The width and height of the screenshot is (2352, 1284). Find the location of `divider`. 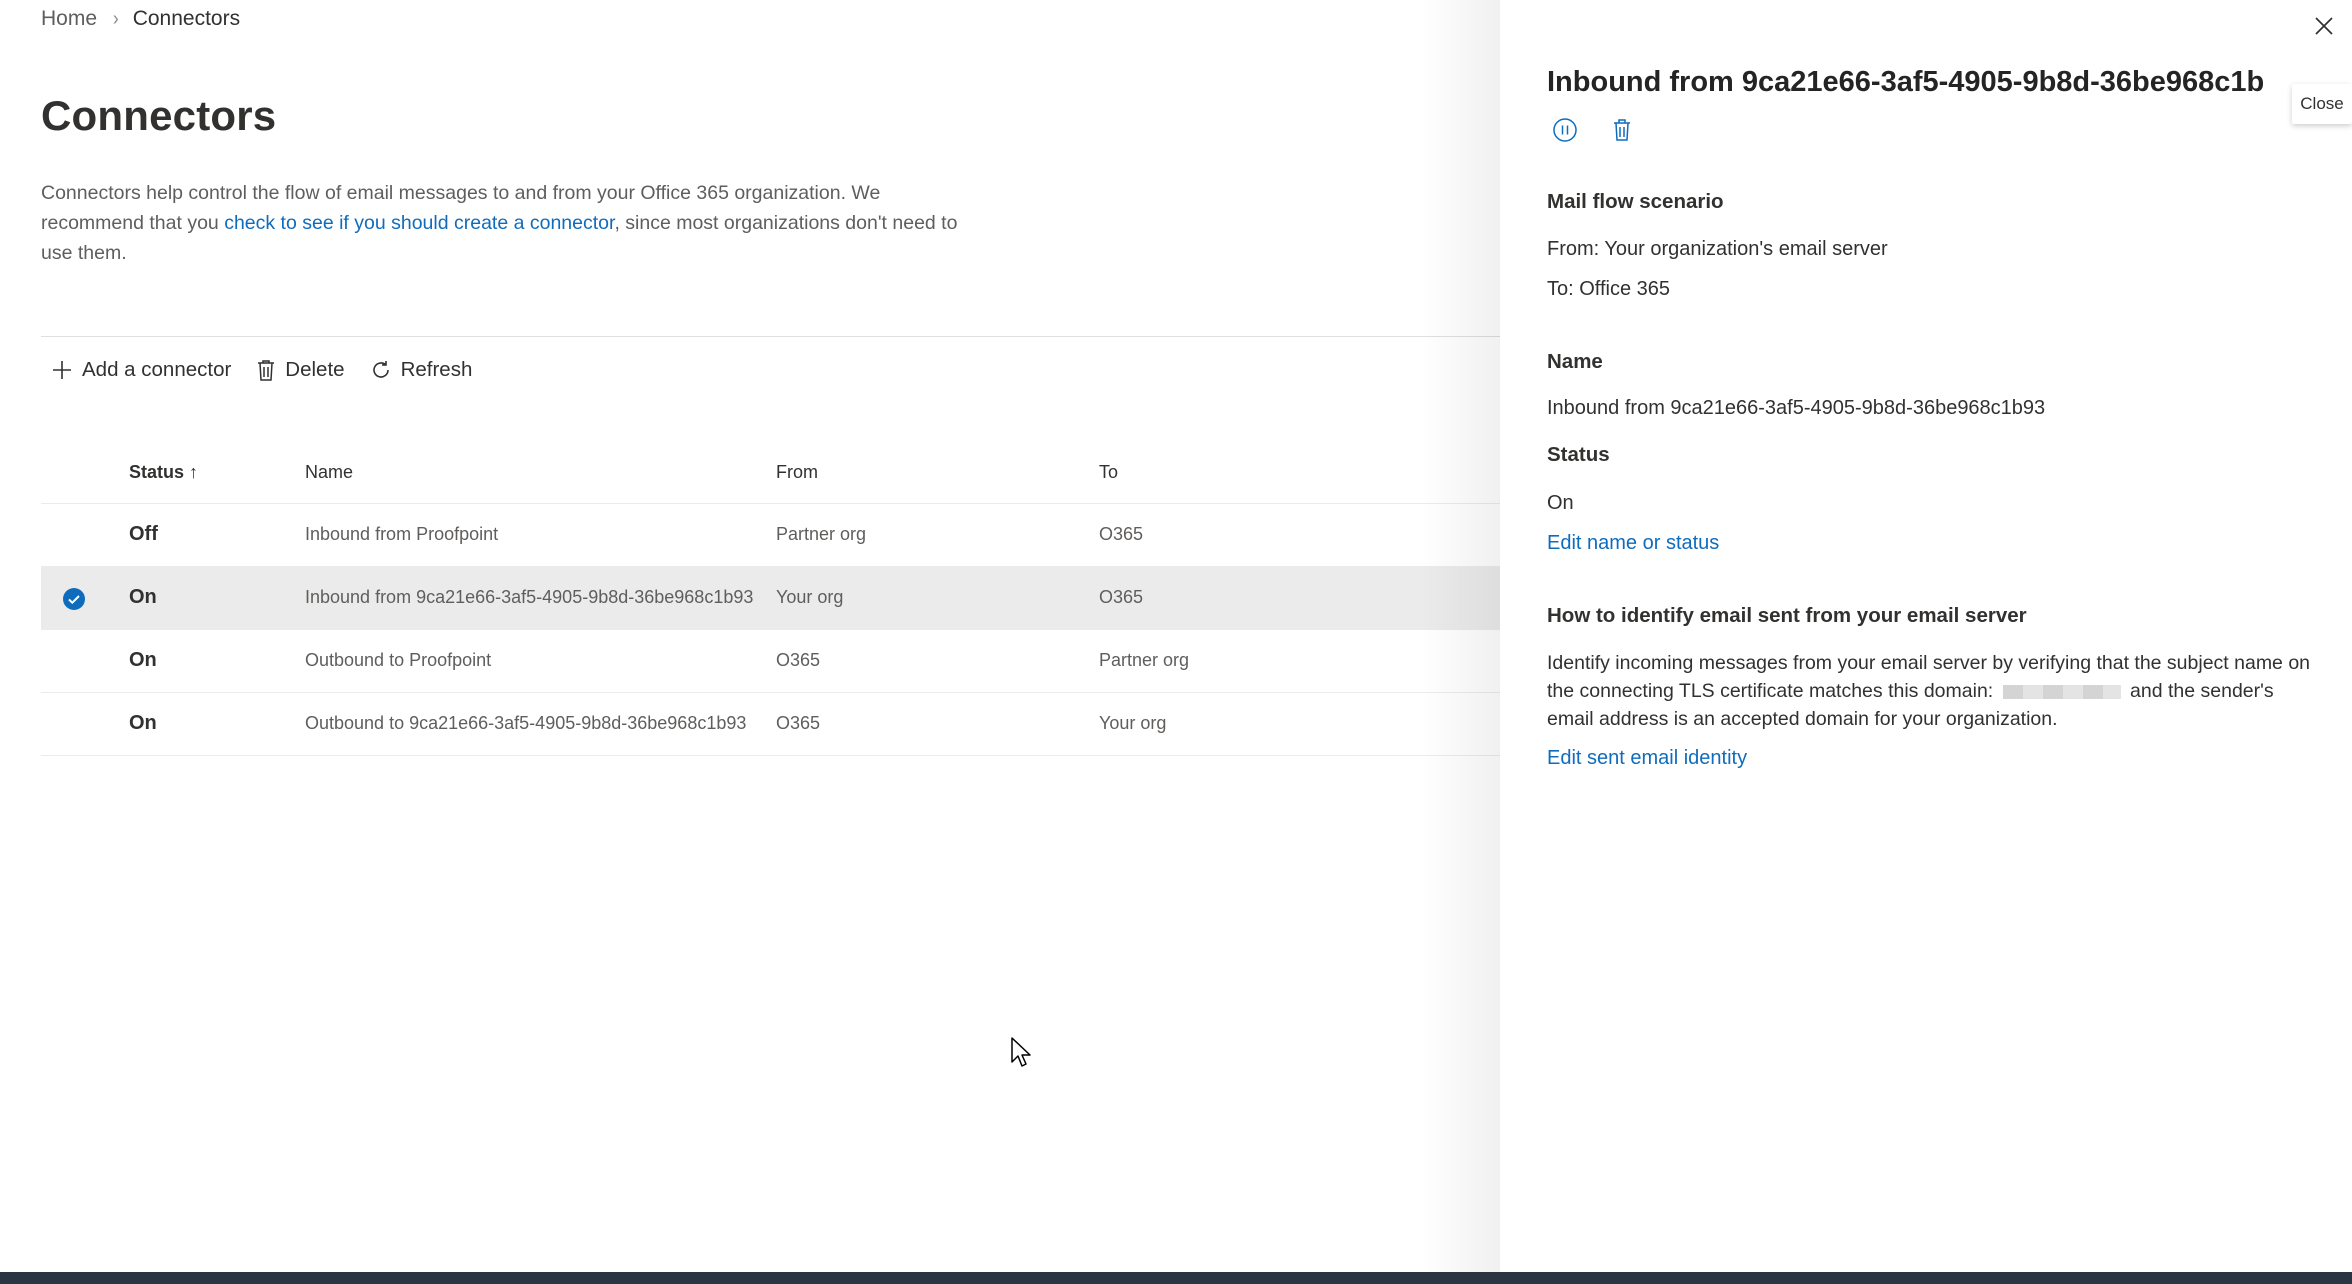

divider is located at coordinates (771, 336).